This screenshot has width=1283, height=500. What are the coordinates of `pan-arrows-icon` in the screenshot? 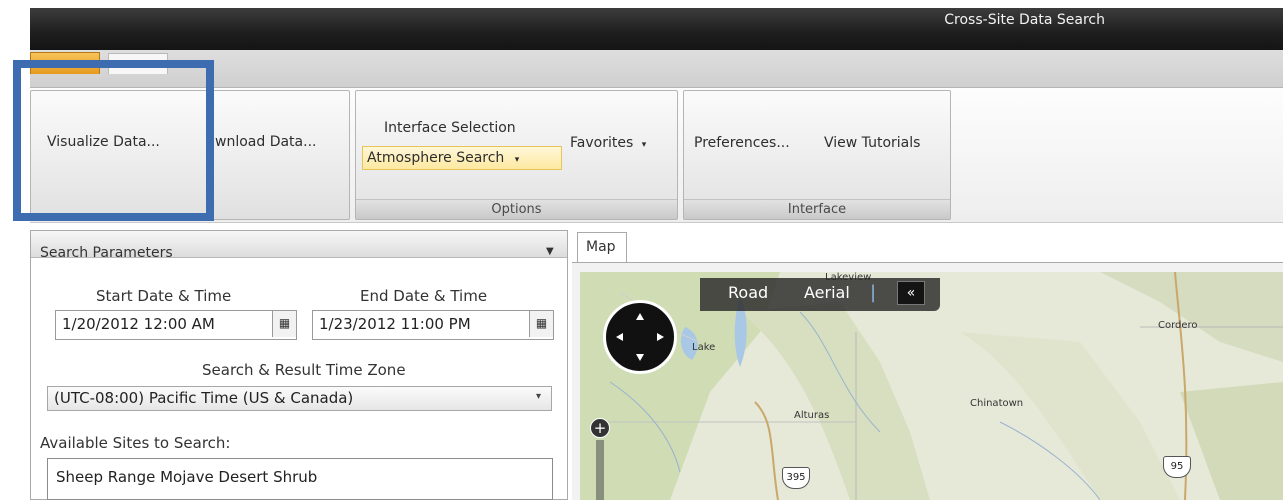 It's located at (640, 337).